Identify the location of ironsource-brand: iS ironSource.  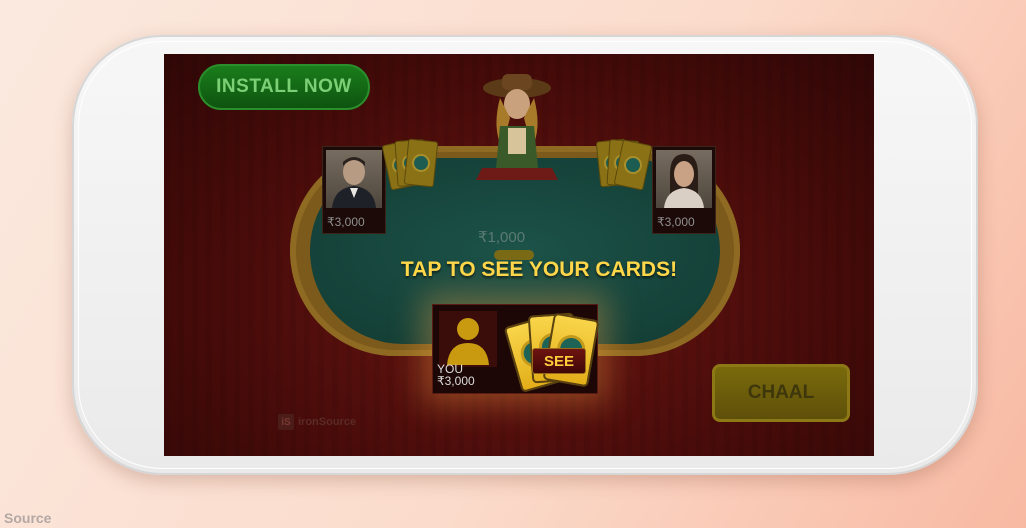
(317, 422).